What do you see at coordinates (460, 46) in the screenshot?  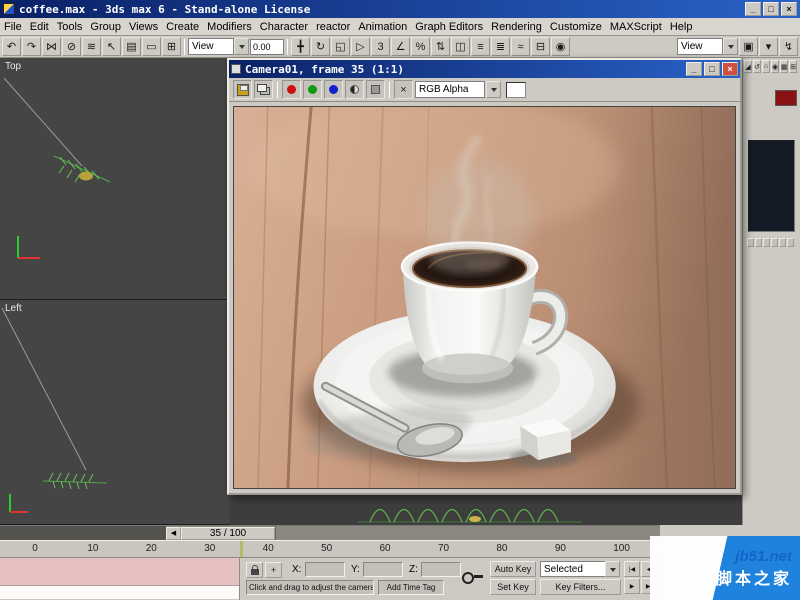 I see `mirror-icon: ◫` at bounding box center [460, 46].